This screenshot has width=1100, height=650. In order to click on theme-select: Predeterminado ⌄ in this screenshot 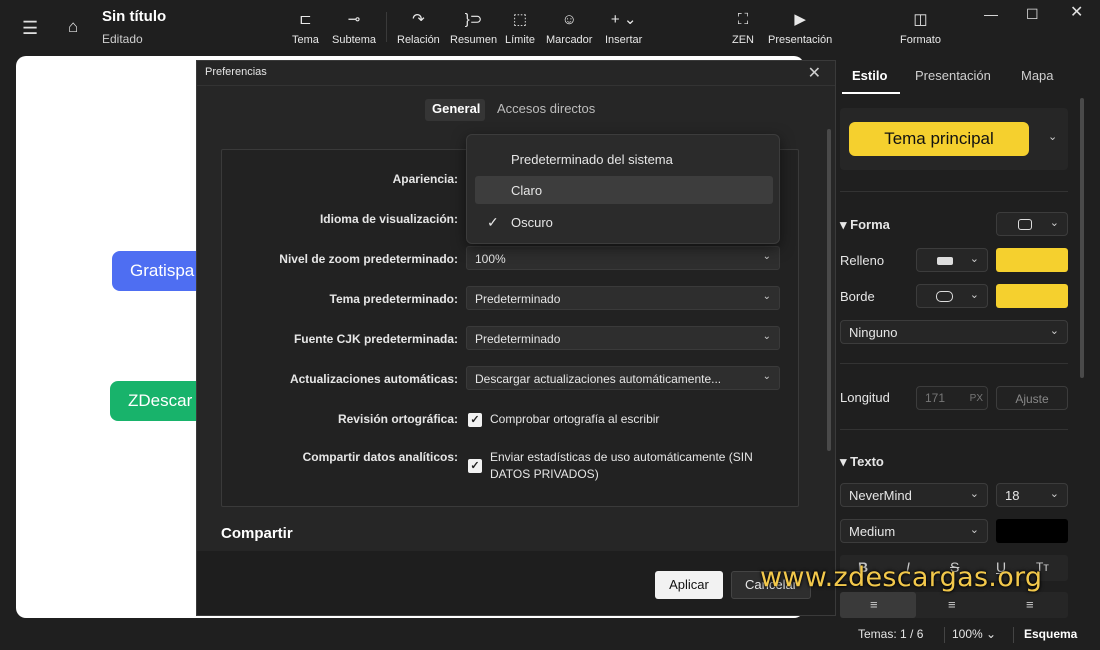, I will do `click(623, 298)`.